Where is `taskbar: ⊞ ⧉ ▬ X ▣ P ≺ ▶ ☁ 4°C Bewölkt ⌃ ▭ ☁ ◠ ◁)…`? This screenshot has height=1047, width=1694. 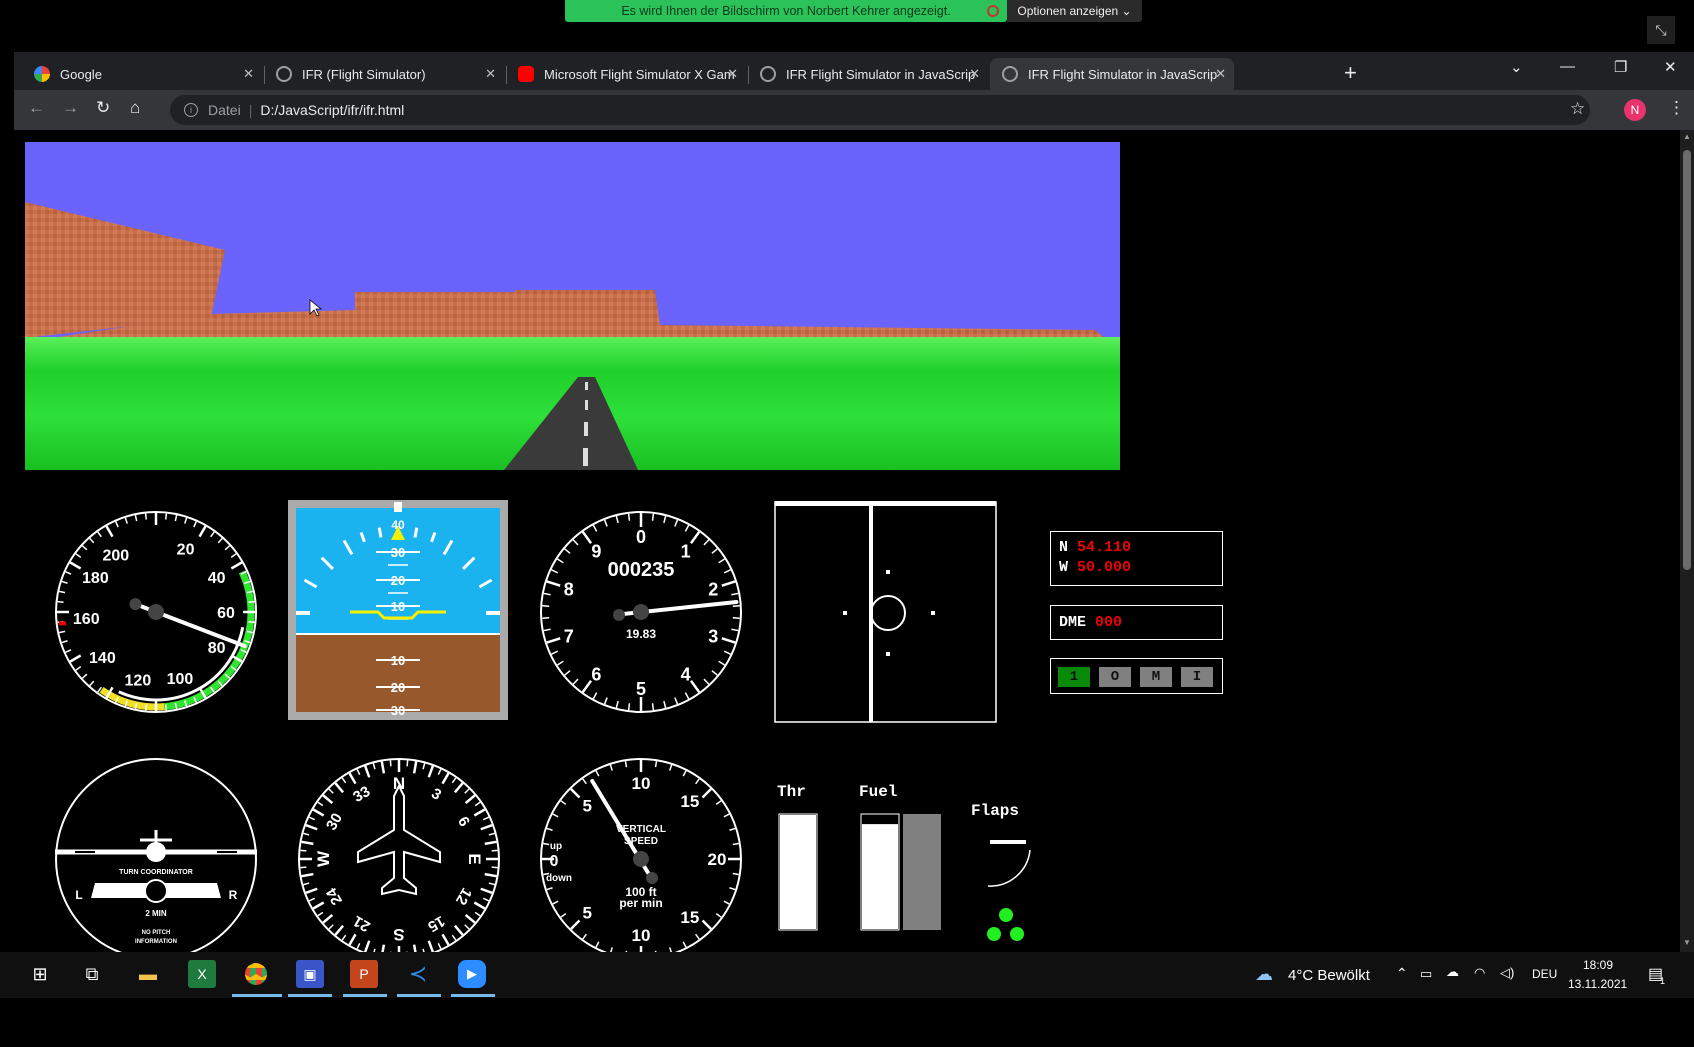
taskbar: ⊞ ⧉ ▬ X ▣ P ≺ ▶ ☁ 4°C Bewölkt ⌃ ▭ ☁ ◠ ◁)… is located at coordinates (847, 975).